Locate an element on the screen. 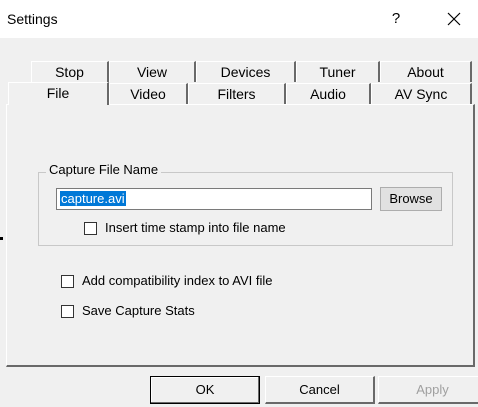  tab-about-label: About is located at coordinates (425, 72).